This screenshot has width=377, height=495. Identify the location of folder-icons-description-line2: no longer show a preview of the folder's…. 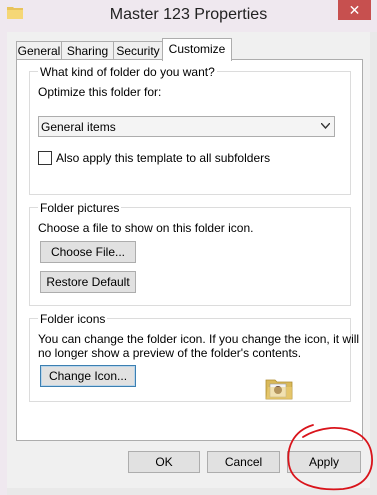
(170, 353).